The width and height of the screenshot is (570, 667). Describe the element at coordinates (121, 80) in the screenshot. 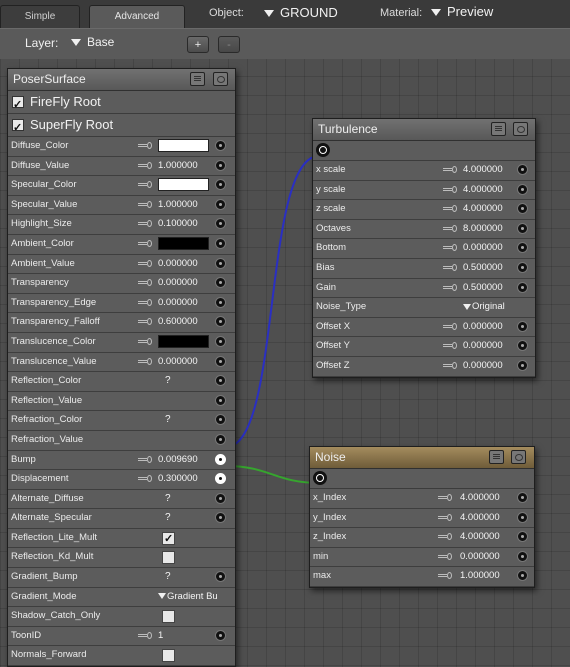

I see `poser-surface-header: PoserSurface` at that location.